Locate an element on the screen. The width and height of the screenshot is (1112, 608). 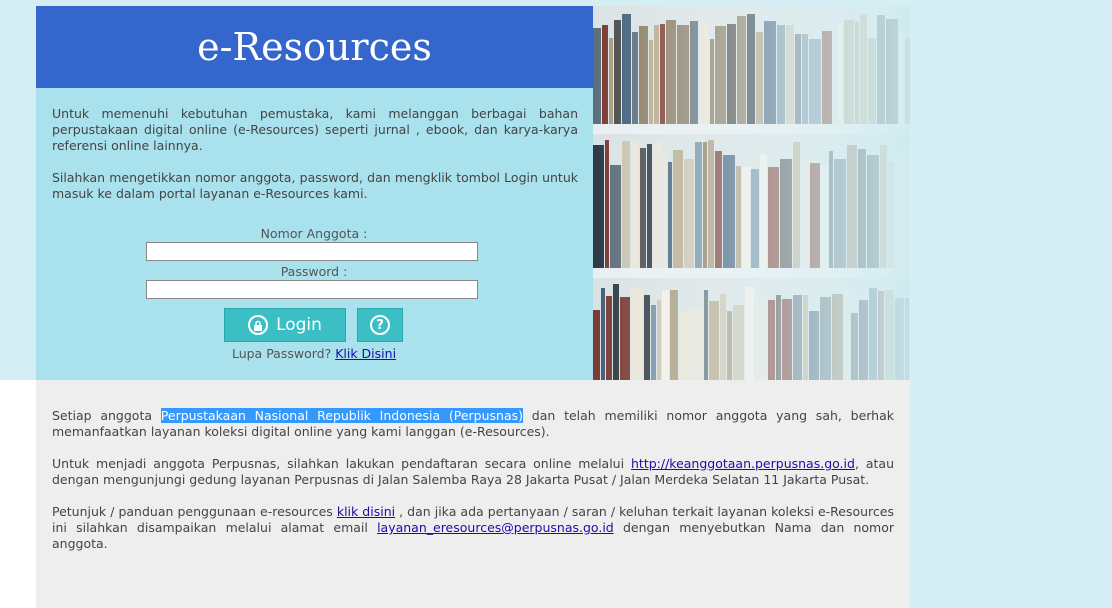
login-button-label: Login is located at coordinates (299, 325).